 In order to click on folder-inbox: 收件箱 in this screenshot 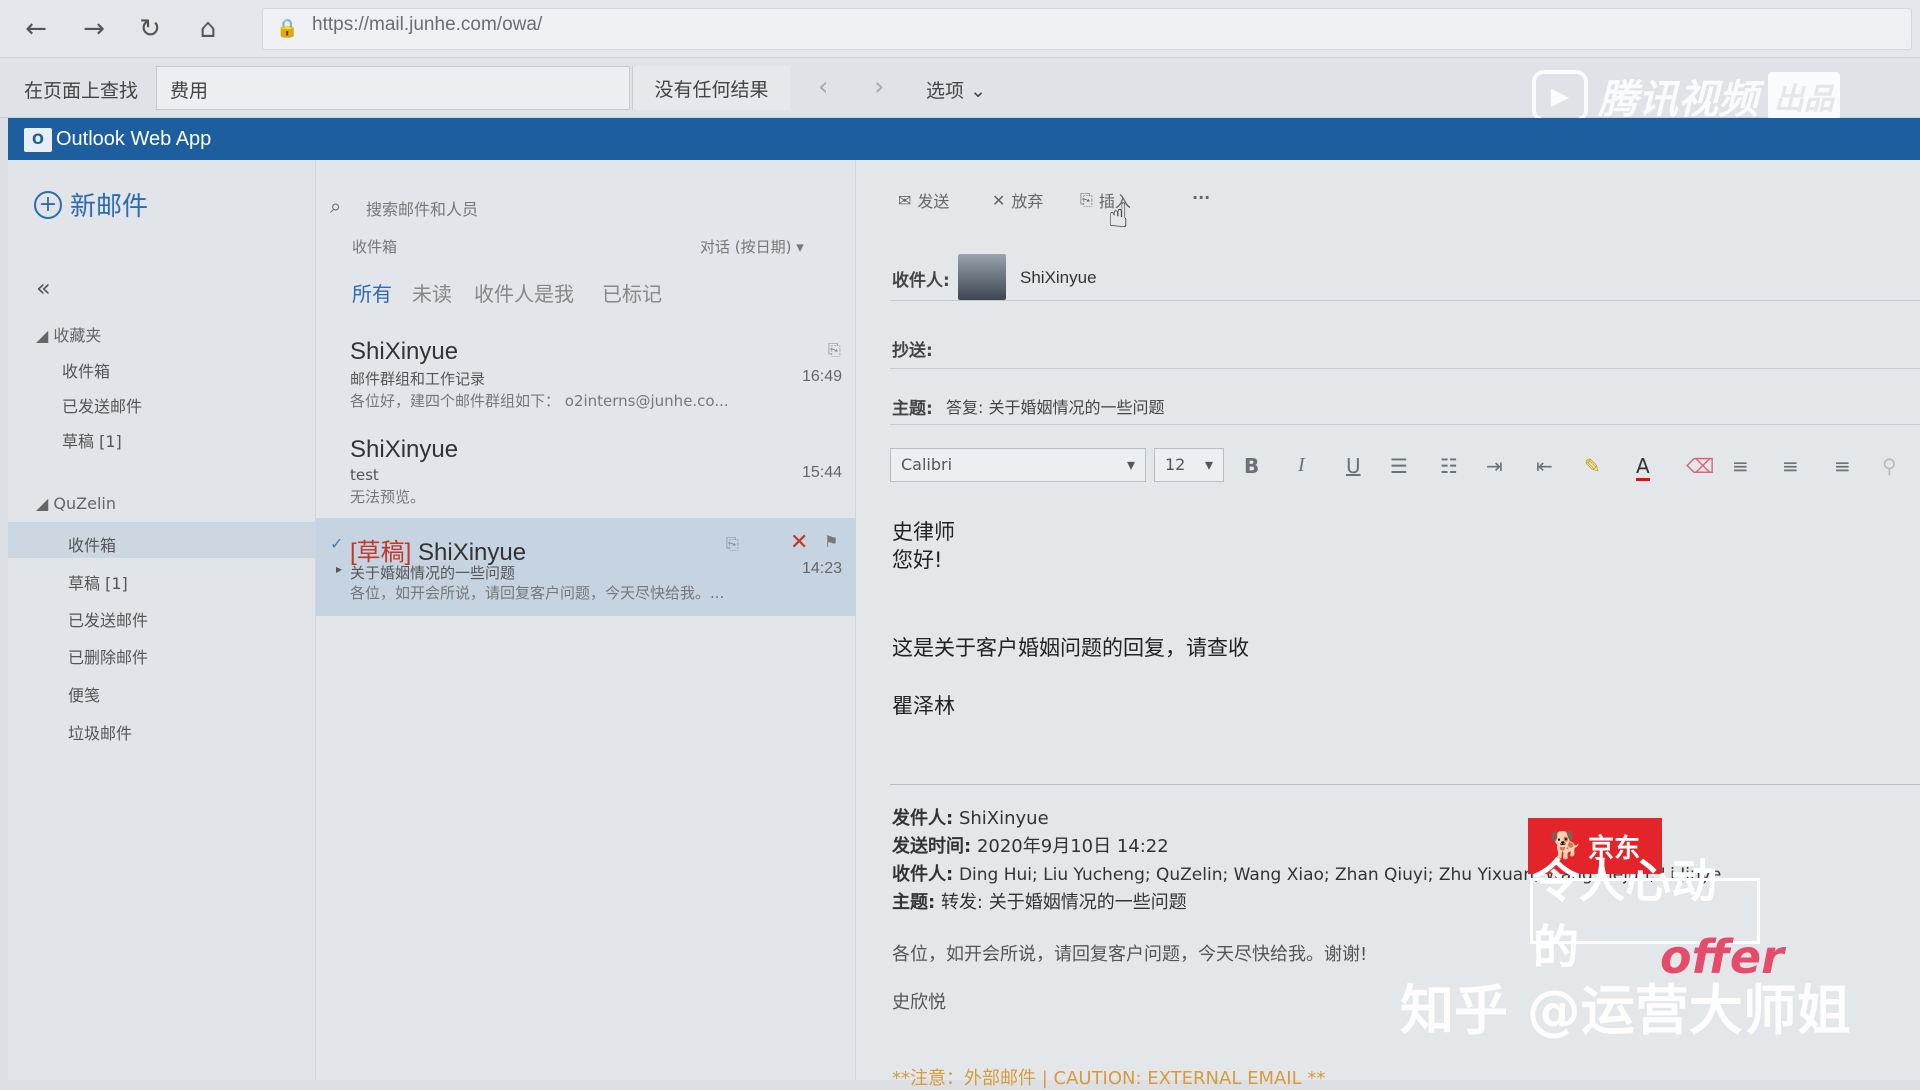, I will do `click(92, 544)`.